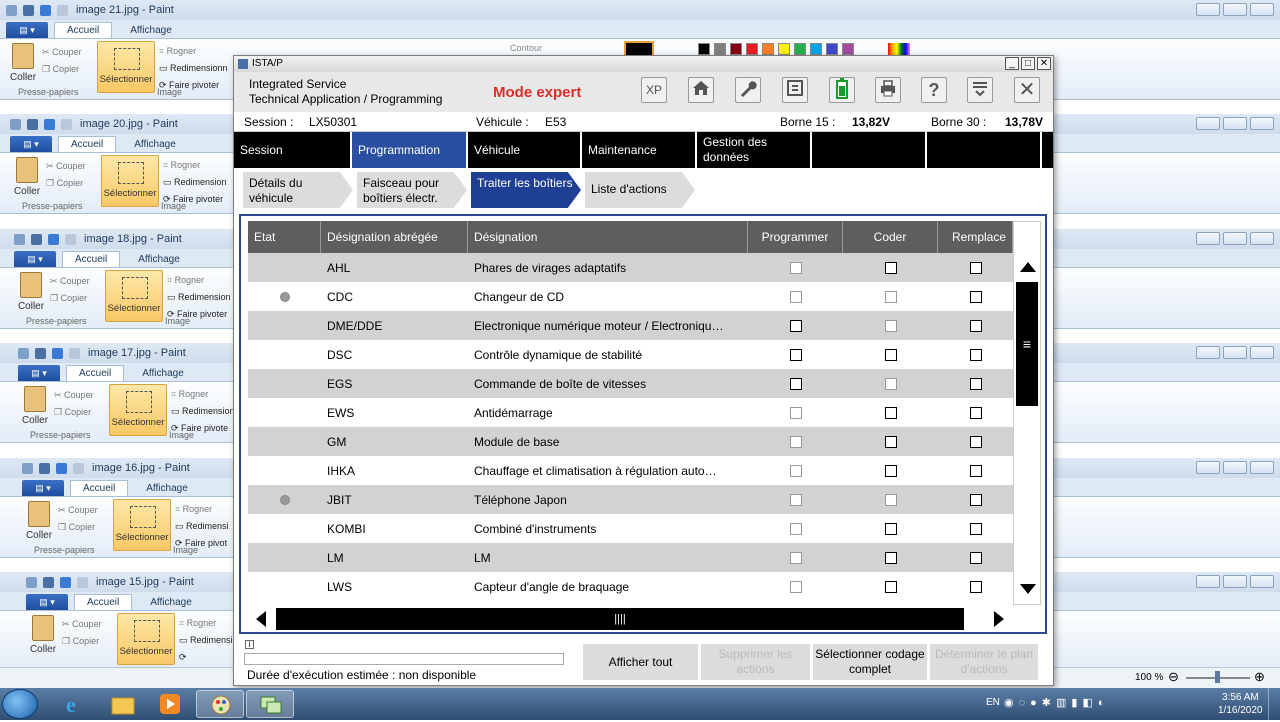  What do you see at coordinates (1274, 704) in the screenshot?
I see `show-desktop-button` at bounding box center [1274, 704].